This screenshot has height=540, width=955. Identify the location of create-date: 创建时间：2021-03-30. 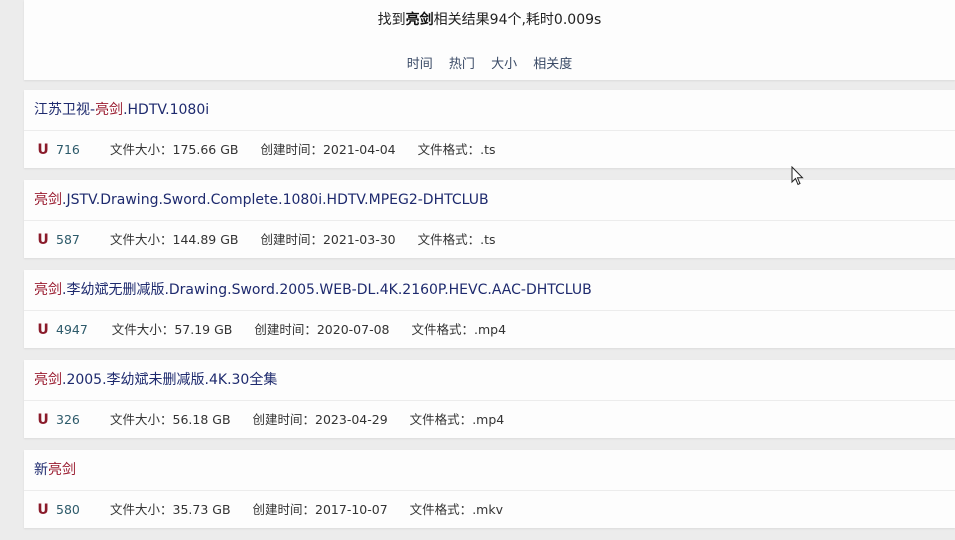
(327, 239).